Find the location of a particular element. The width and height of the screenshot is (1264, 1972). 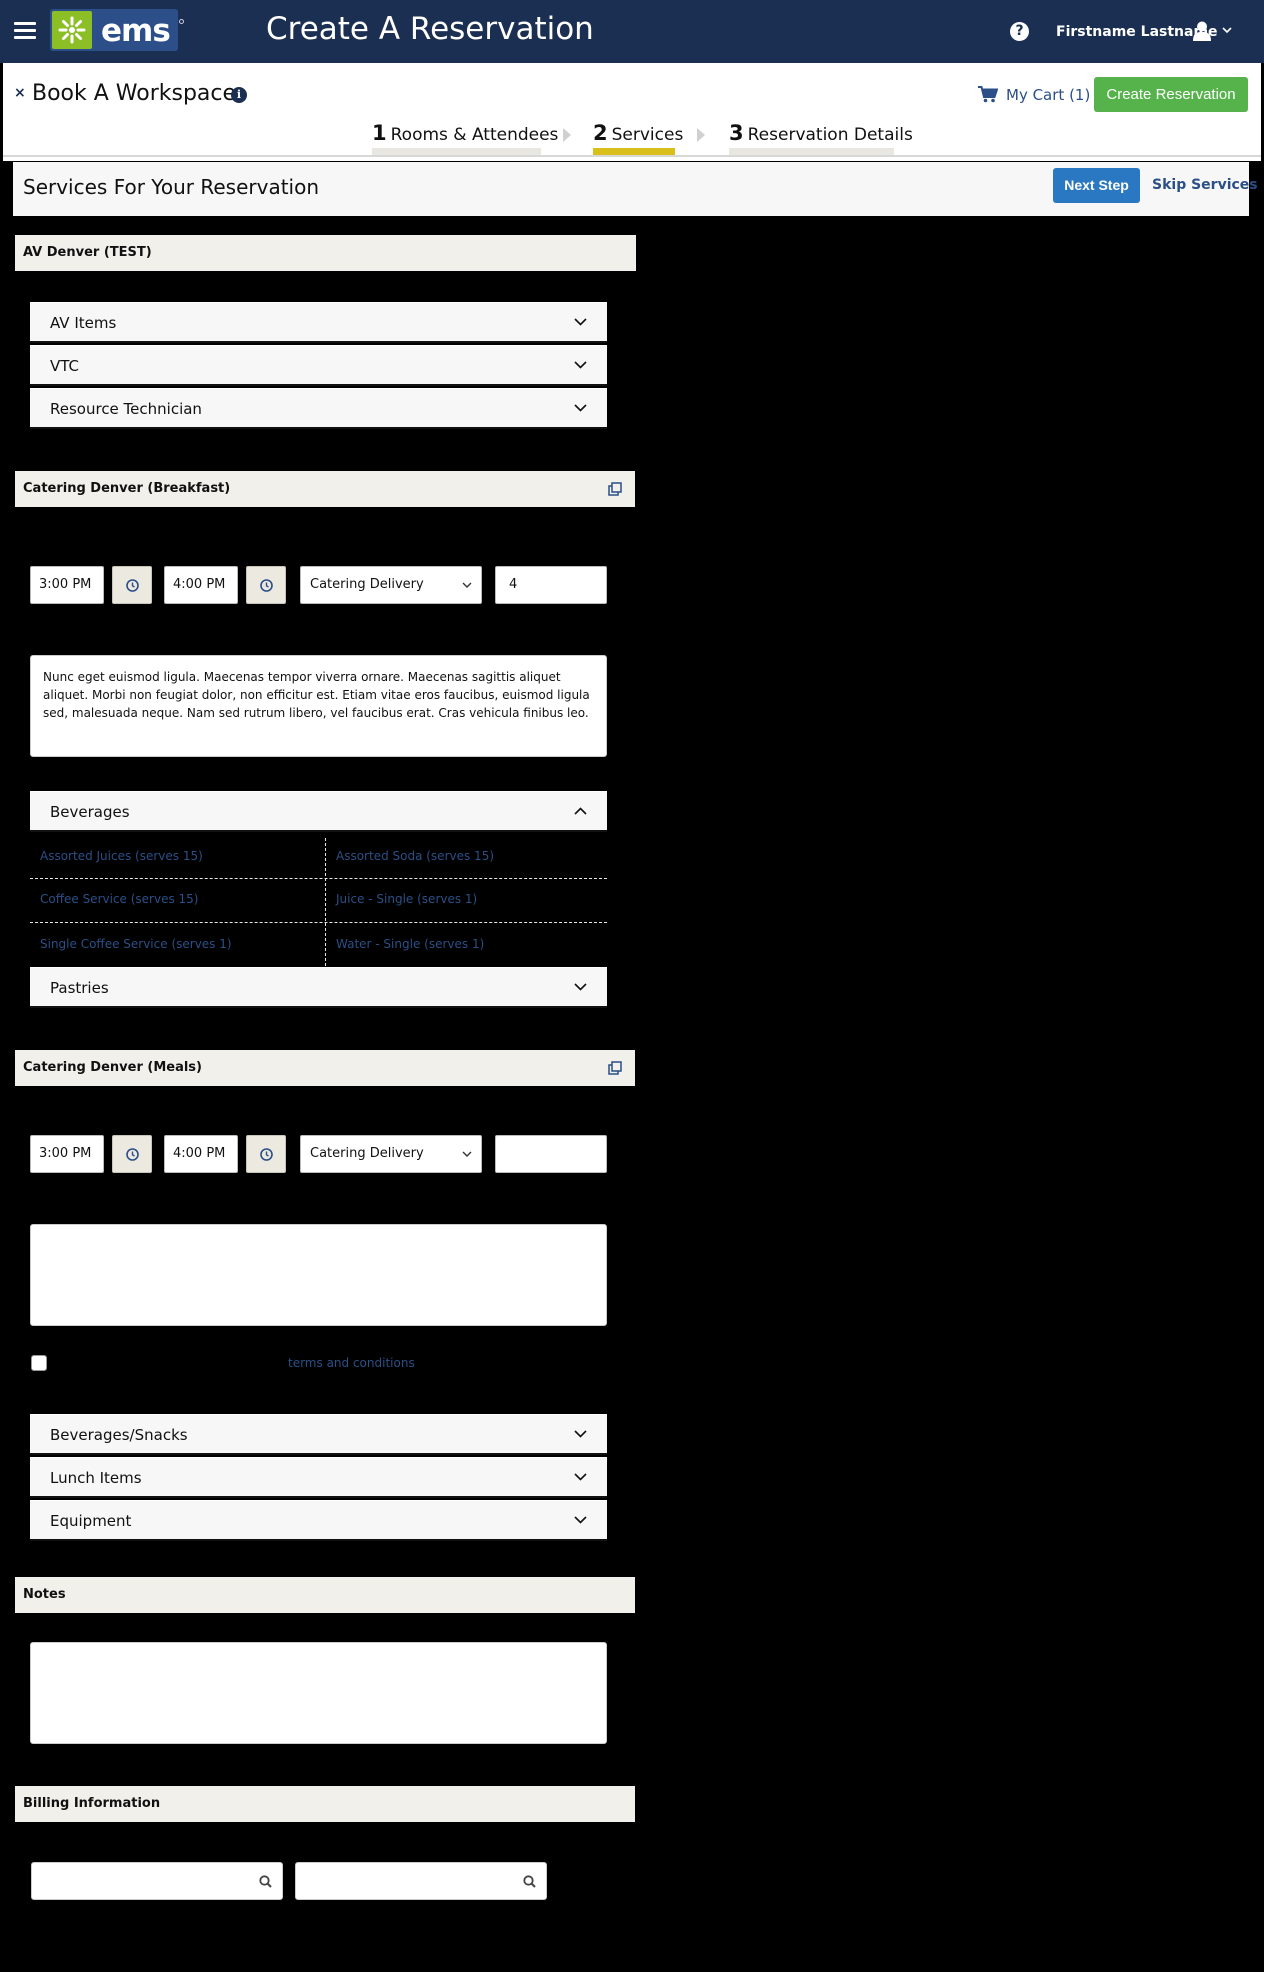

step-services: 2 Services is located at coordinates (638, 133).